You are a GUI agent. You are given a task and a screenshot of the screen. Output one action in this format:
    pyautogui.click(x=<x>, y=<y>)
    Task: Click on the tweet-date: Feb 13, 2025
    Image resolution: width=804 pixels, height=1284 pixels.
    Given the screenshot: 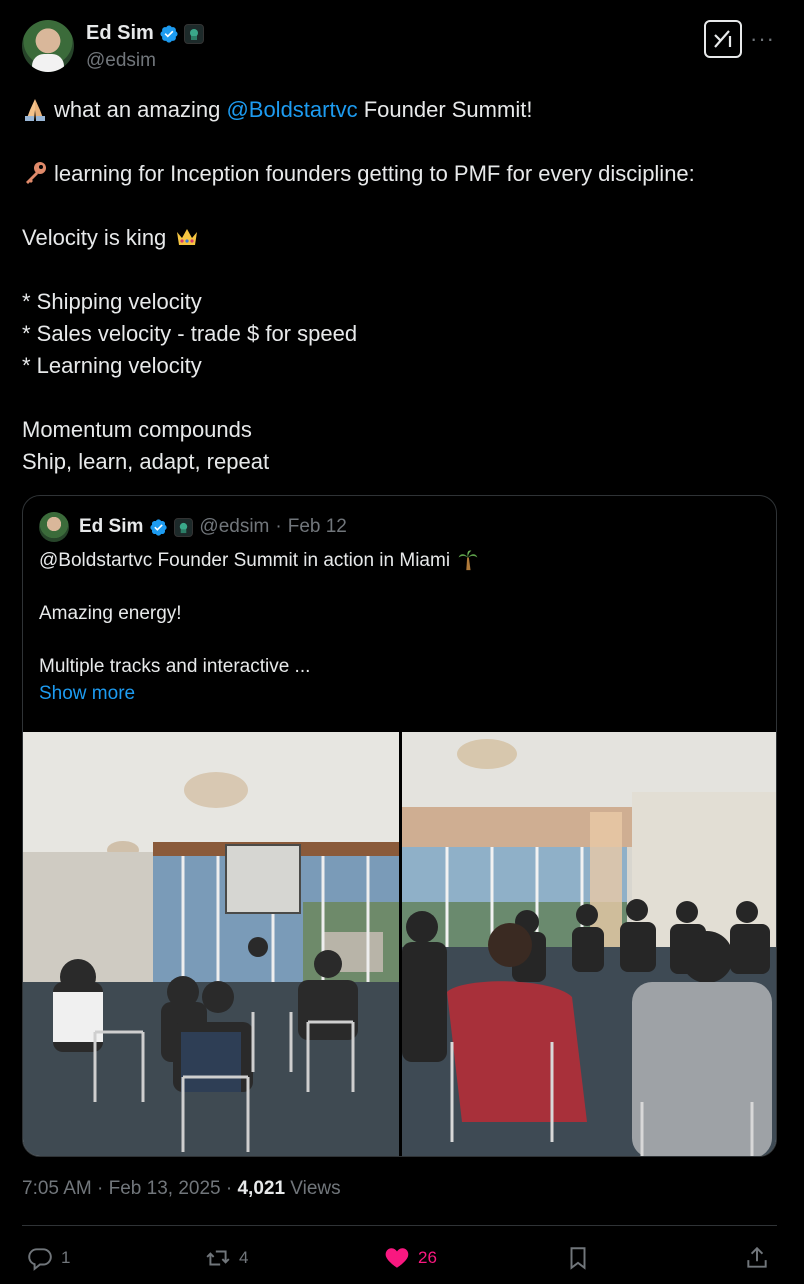 What is the action you would take?
    pyautogui.click(x=165, y=1188)
    